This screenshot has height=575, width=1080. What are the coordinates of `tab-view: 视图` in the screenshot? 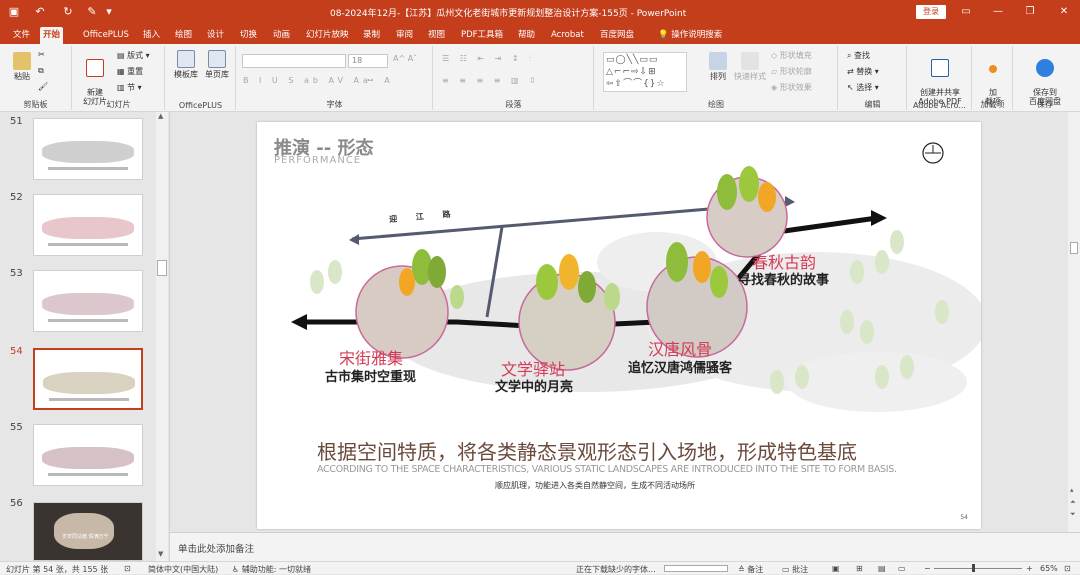 It's located at (436, 35).